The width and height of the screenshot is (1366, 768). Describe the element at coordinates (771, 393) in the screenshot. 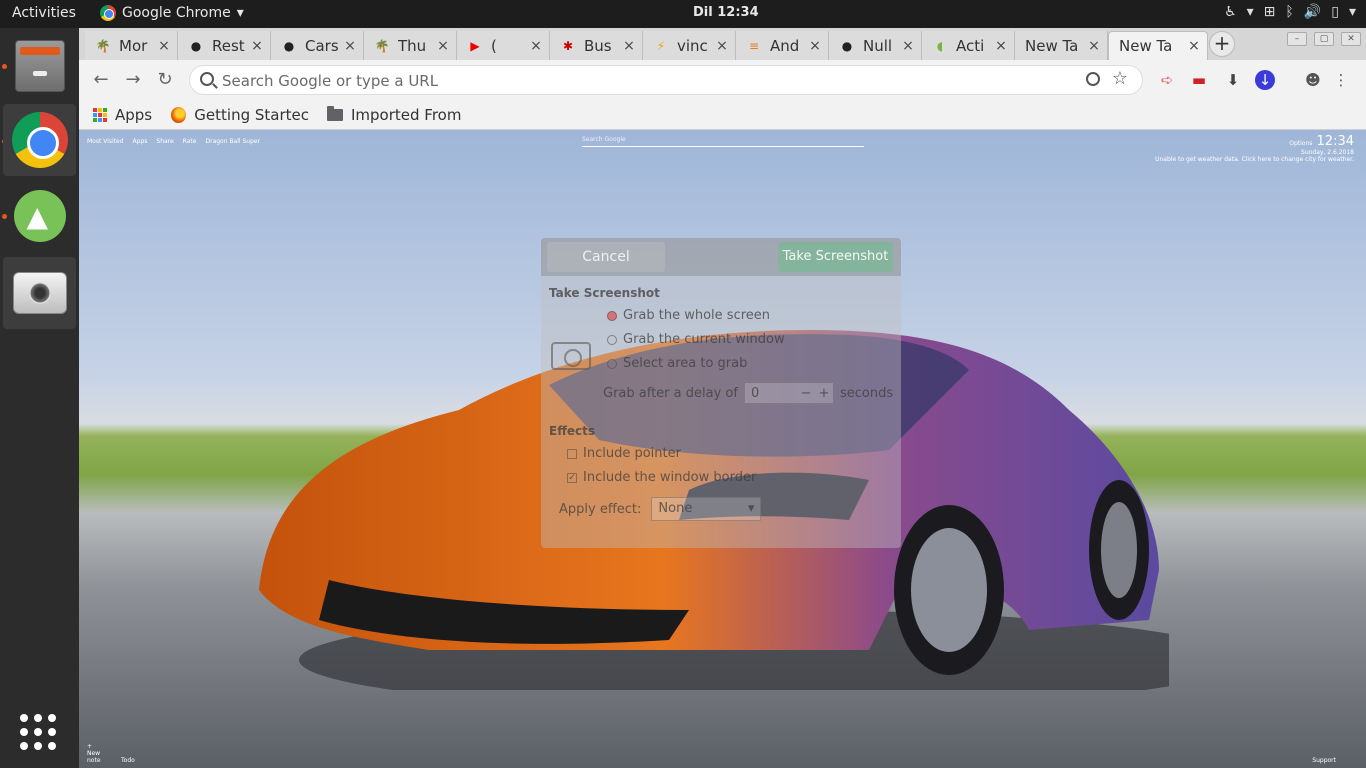

I see `delay-value: 0` at that location.